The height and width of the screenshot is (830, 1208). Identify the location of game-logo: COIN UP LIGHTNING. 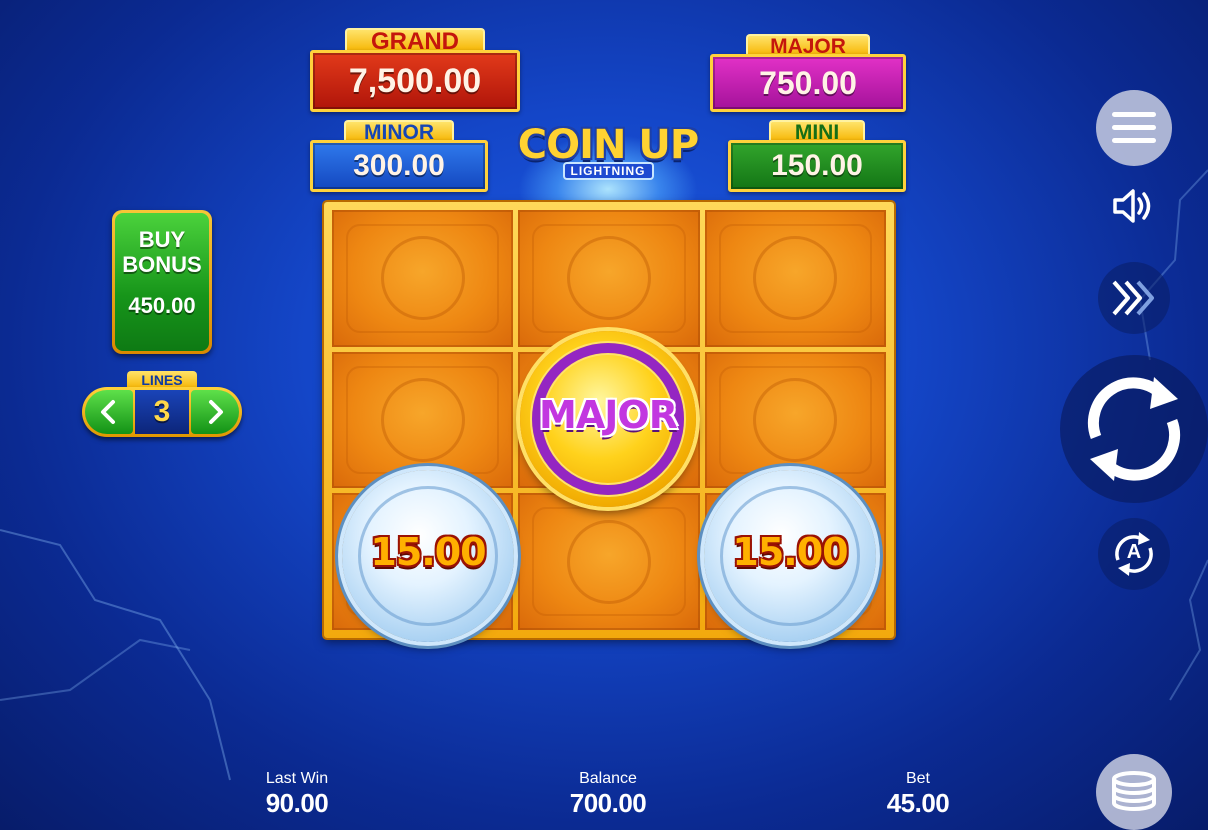
(608, 172).